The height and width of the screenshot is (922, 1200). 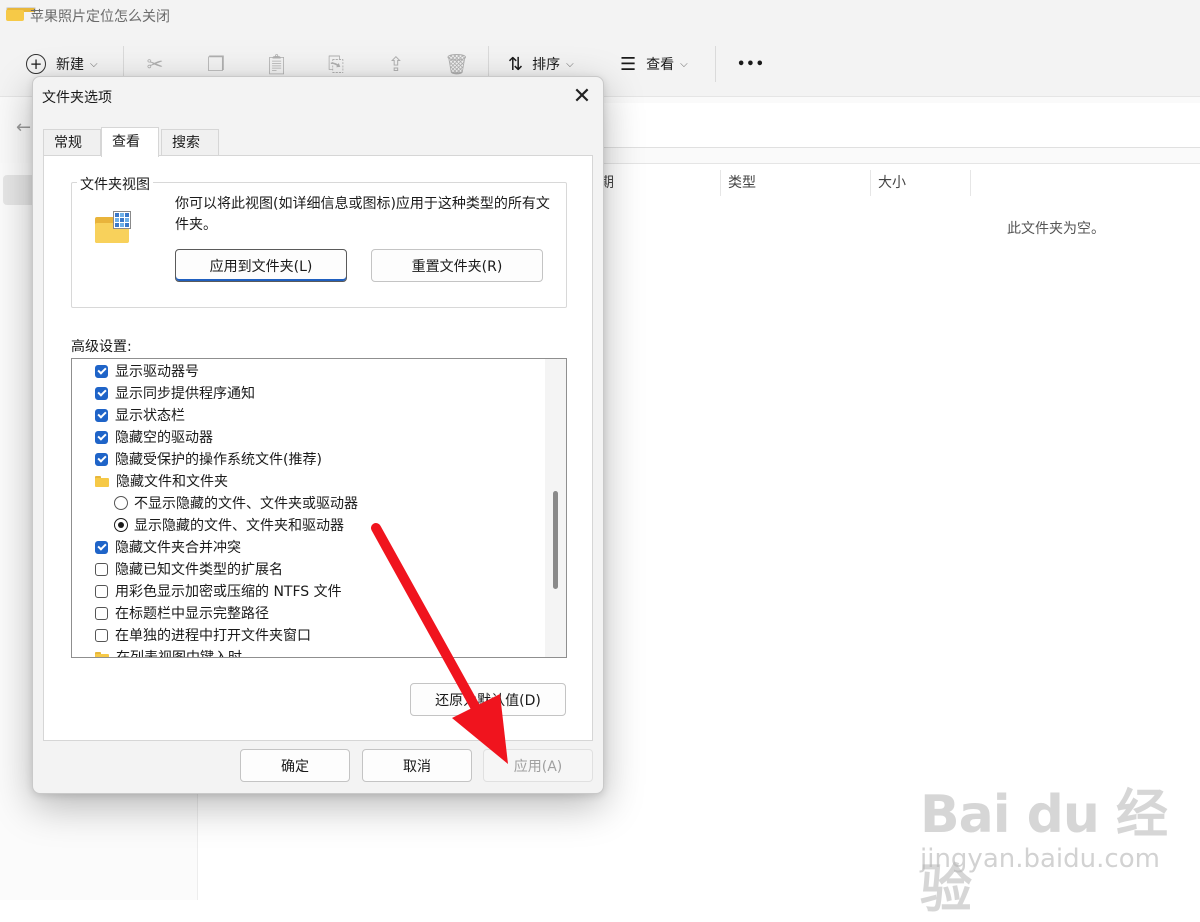 What do you see at coordinates (660, 65) in the screenshot?
I see `view-label: 查看` at bounding box center [660, 65].